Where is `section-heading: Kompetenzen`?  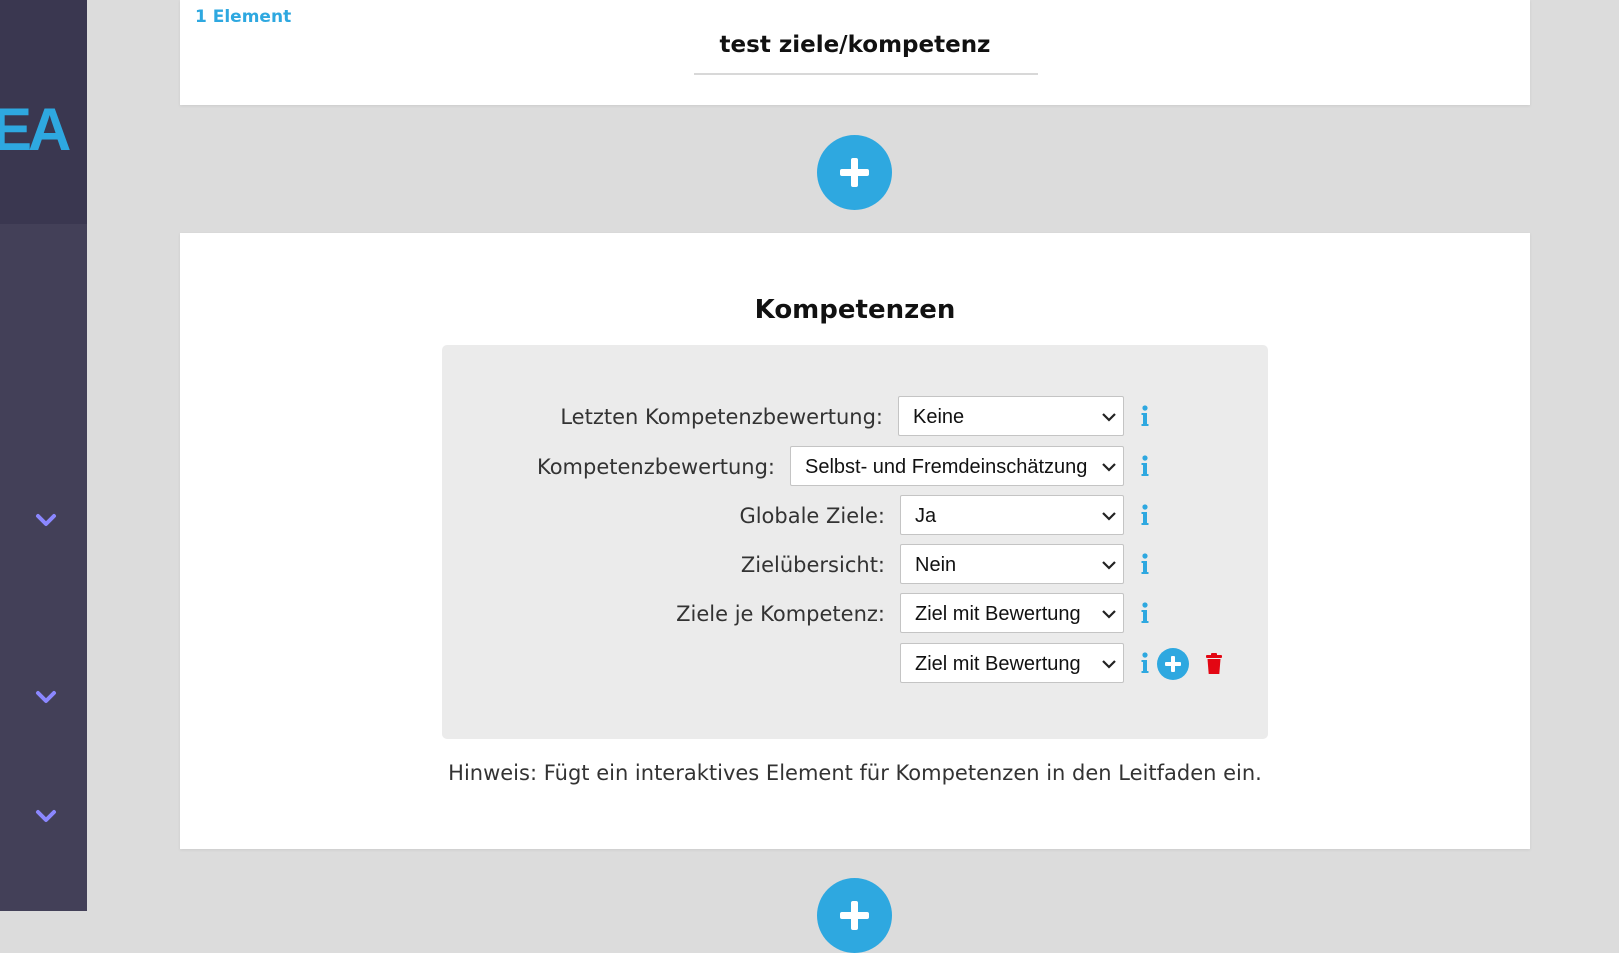
section-heading: Kompetenzen is located at coordinates (855, 310).